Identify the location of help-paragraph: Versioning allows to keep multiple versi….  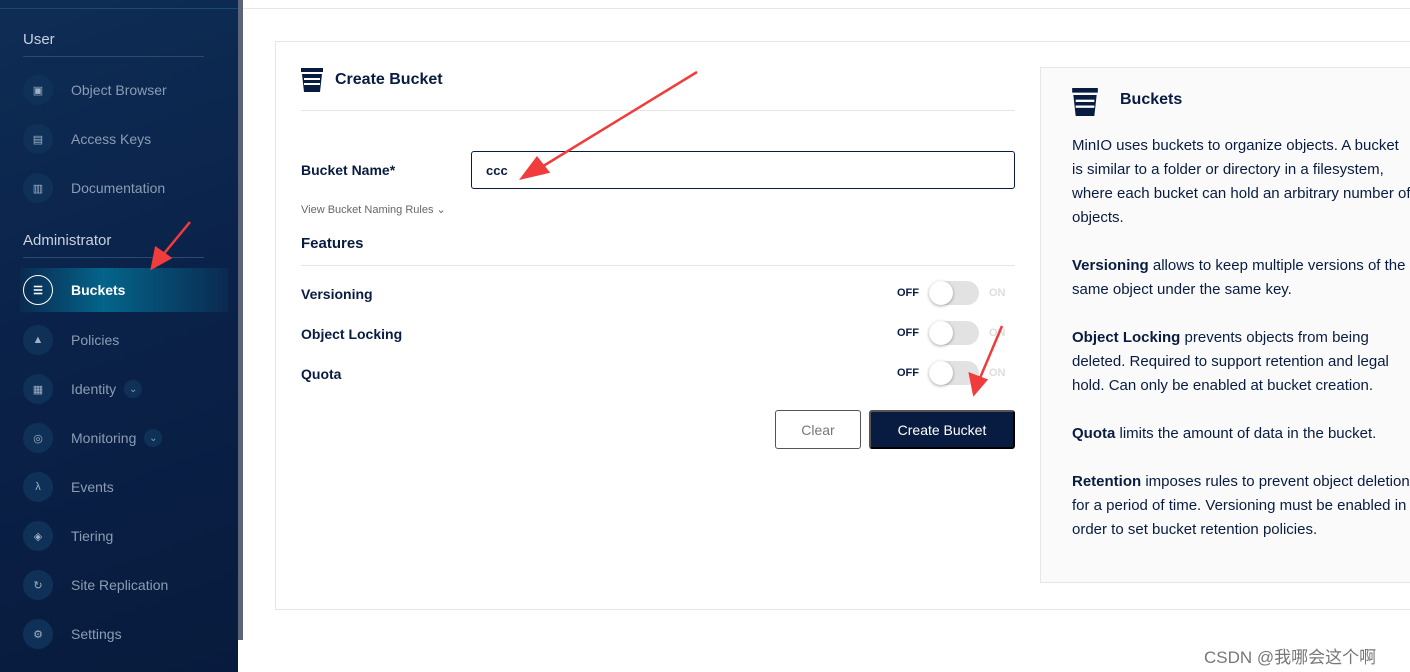
(1241, 278).